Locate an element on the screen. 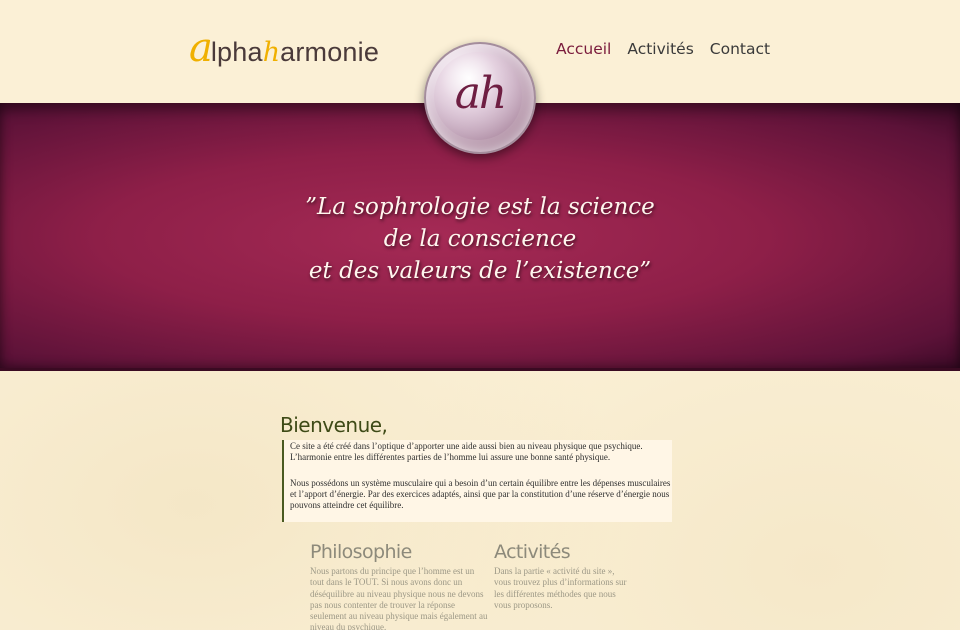 This screenshot has width=960, height=630. nav-item-contact: Contact is located at coordinates (740, 49).